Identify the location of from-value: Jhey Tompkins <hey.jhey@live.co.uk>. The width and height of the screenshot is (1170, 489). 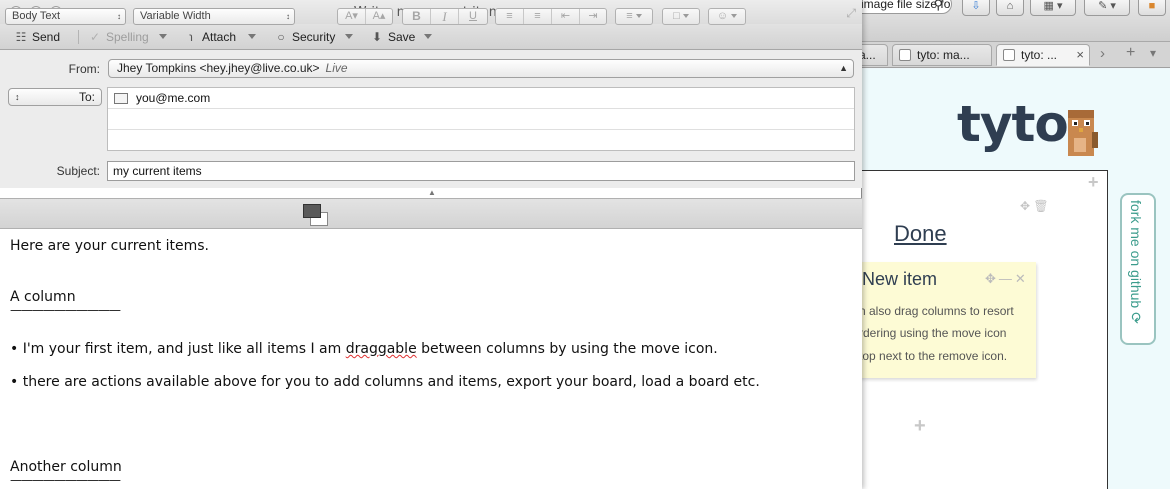
(218, 68).